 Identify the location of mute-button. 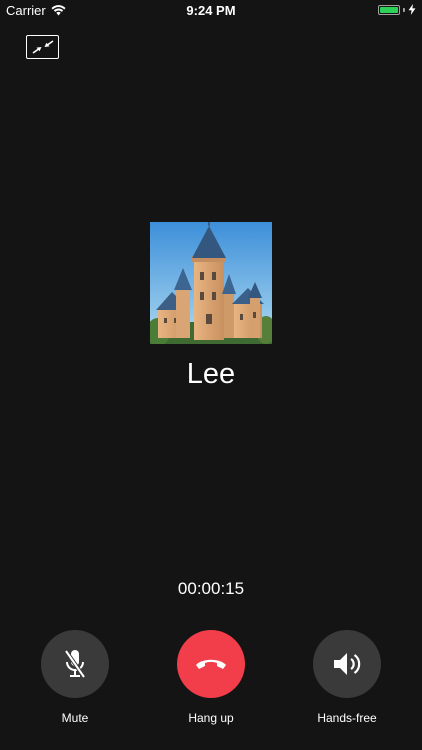
(75, 664).